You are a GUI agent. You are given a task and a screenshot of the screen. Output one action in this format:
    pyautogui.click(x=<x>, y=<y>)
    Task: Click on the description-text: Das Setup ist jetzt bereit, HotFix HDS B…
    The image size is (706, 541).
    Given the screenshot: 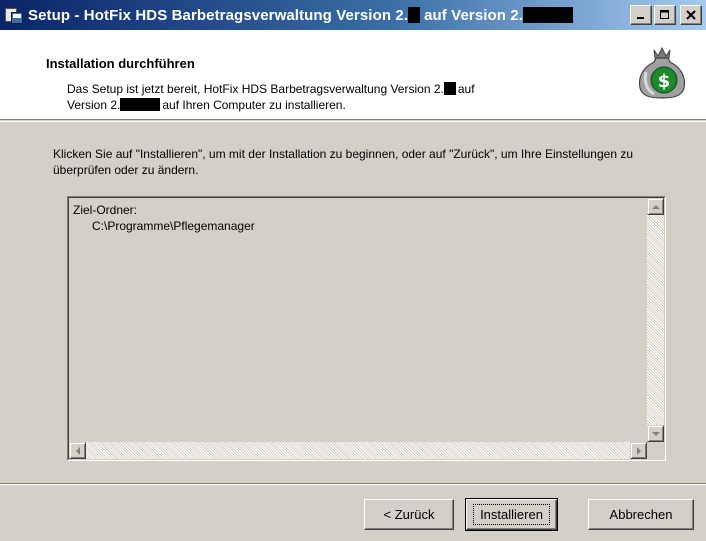 What is the action you would take?
    pyautogui.click(x=255, y=89)
    